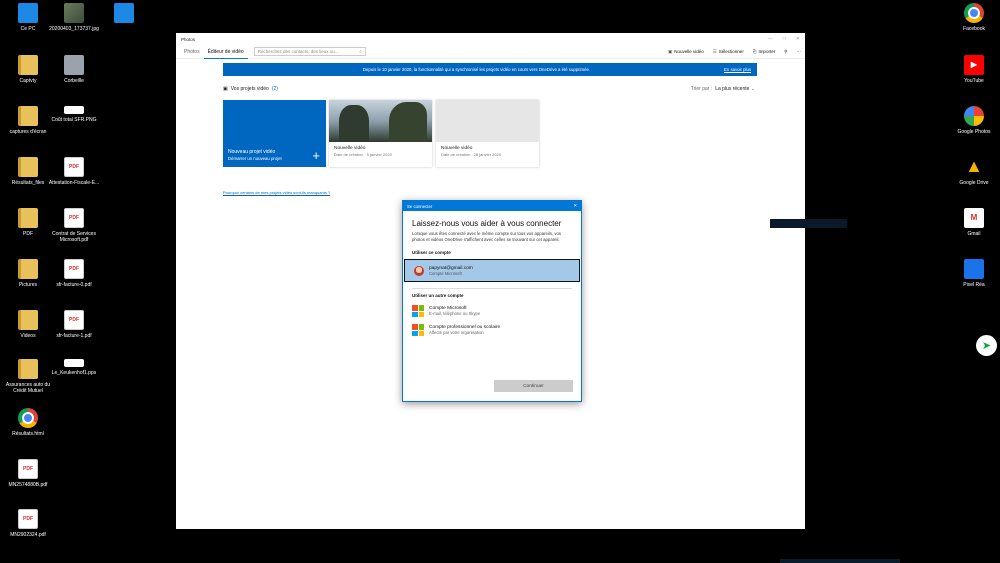 The width and height of the screenshot is (1000, 563). Describe the element at coordinates (74, 373) in the screenshot. I see `desktop-icon-label: Le_Keukenhof1.pps` at that location.